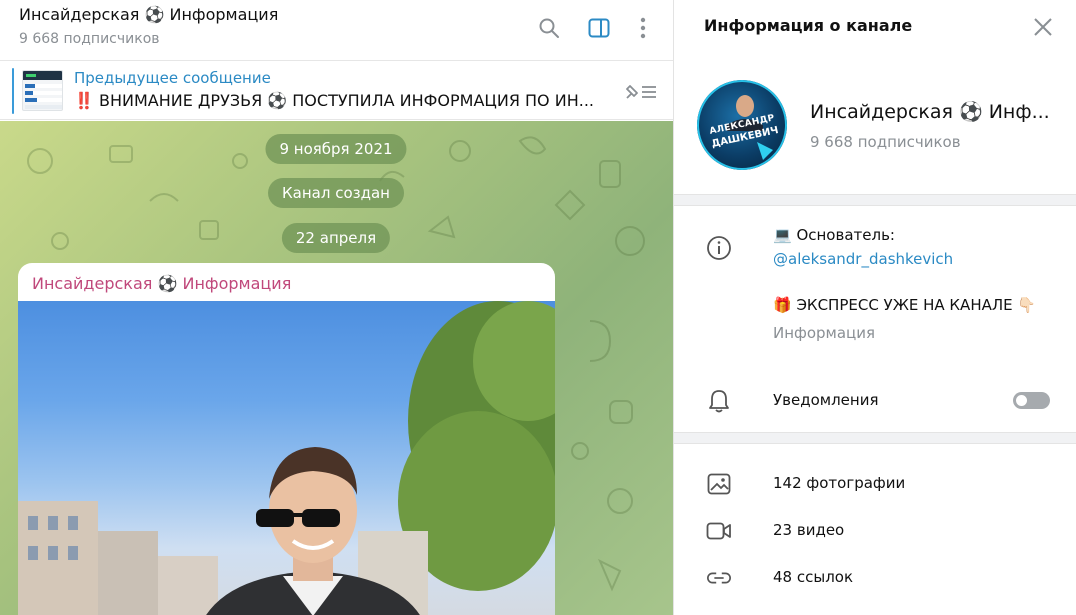 The width and height of the screenshot is (1076, 615). I want to click on media-videos-row: 23 видео, so click(875, 531).